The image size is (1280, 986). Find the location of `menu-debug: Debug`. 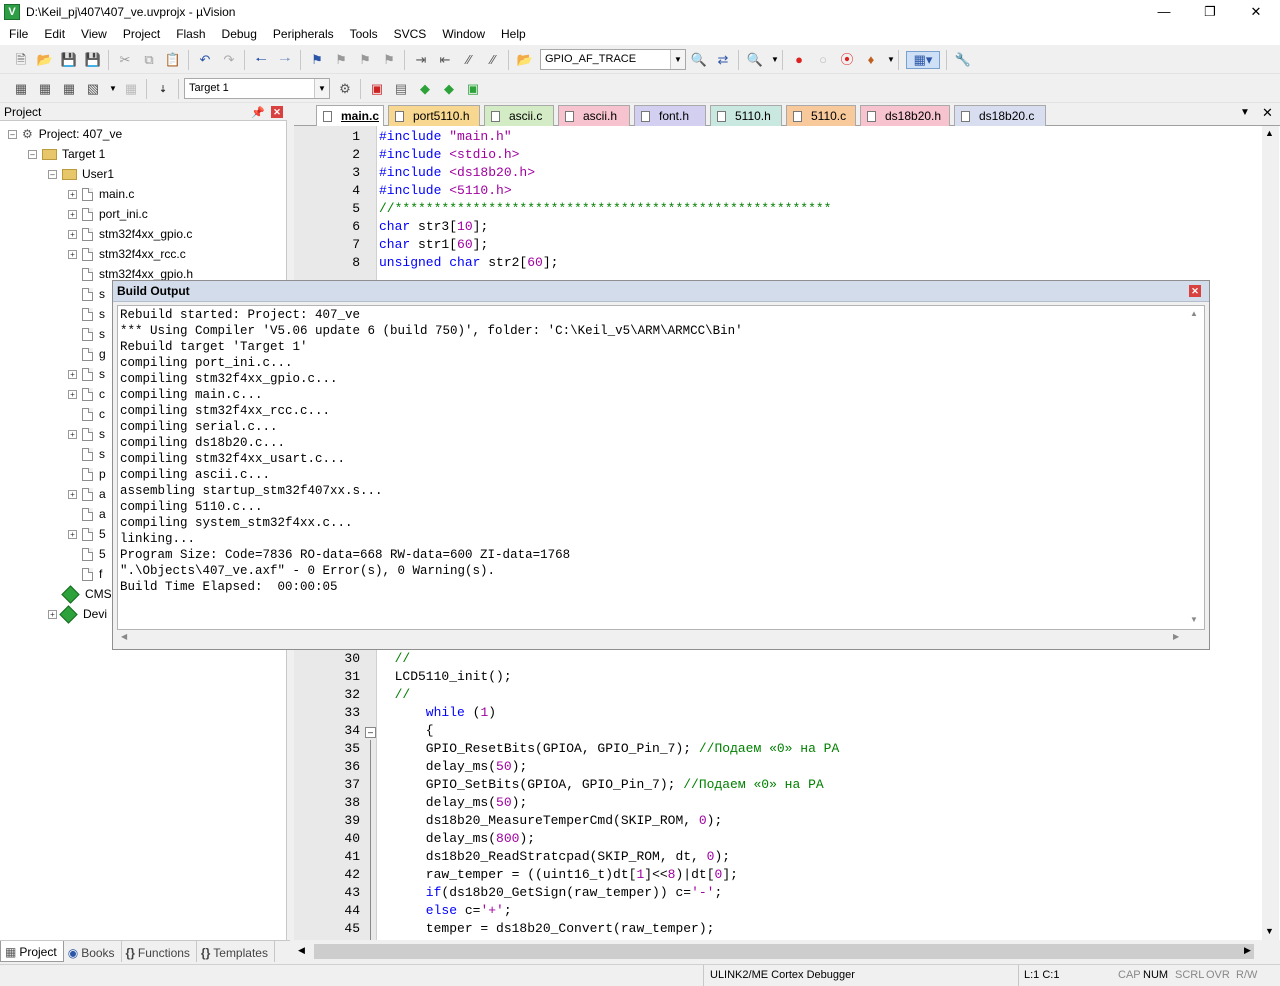

menu-debug: Debug is located at coordinates (238, 34).